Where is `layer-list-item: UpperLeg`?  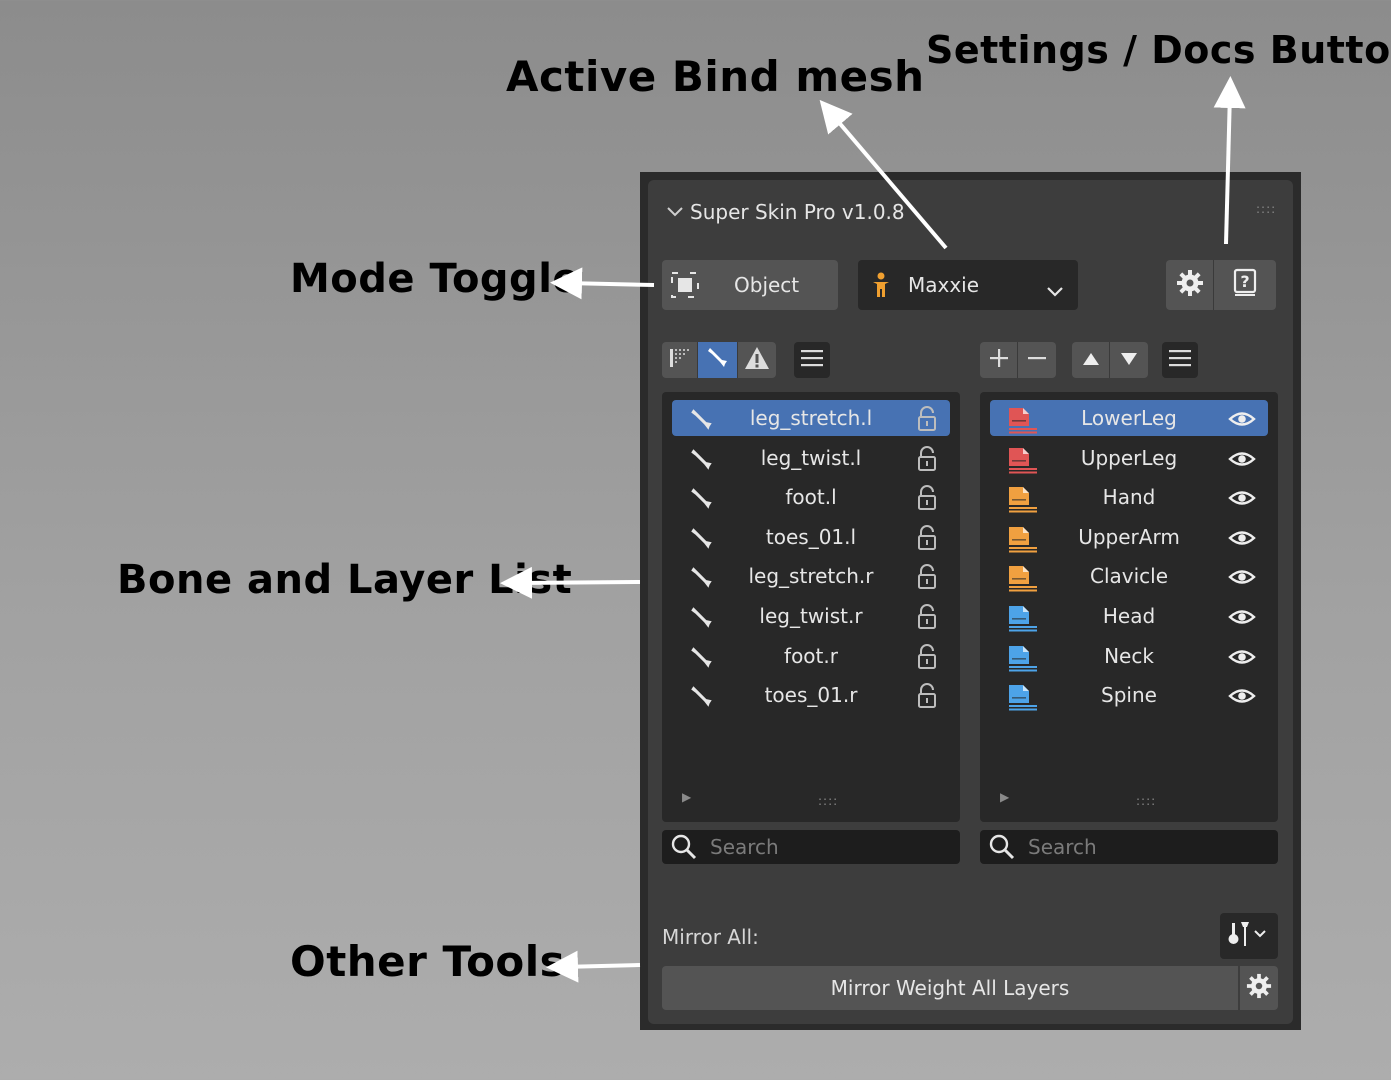 layer-list-item: UpperLeg is located at coordinates (1129, 458).